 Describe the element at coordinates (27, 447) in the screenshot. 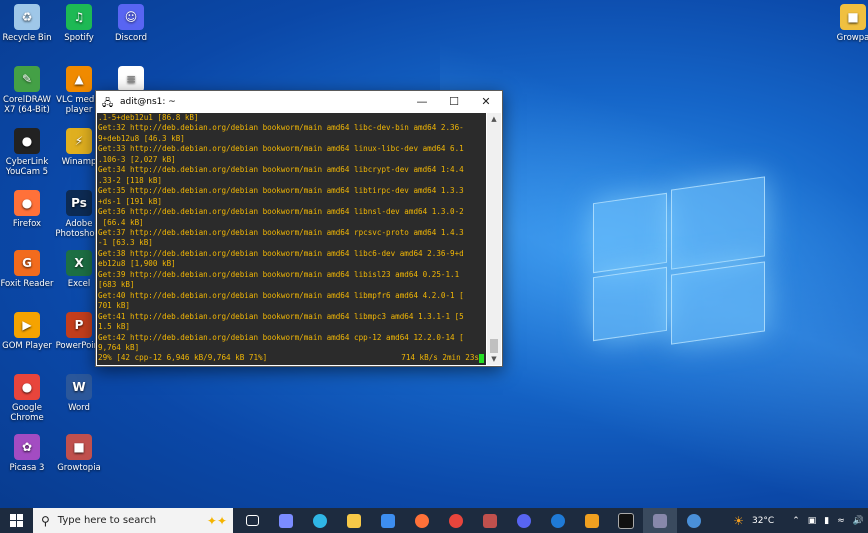

I see `picasa-icon: ✿` at that location.